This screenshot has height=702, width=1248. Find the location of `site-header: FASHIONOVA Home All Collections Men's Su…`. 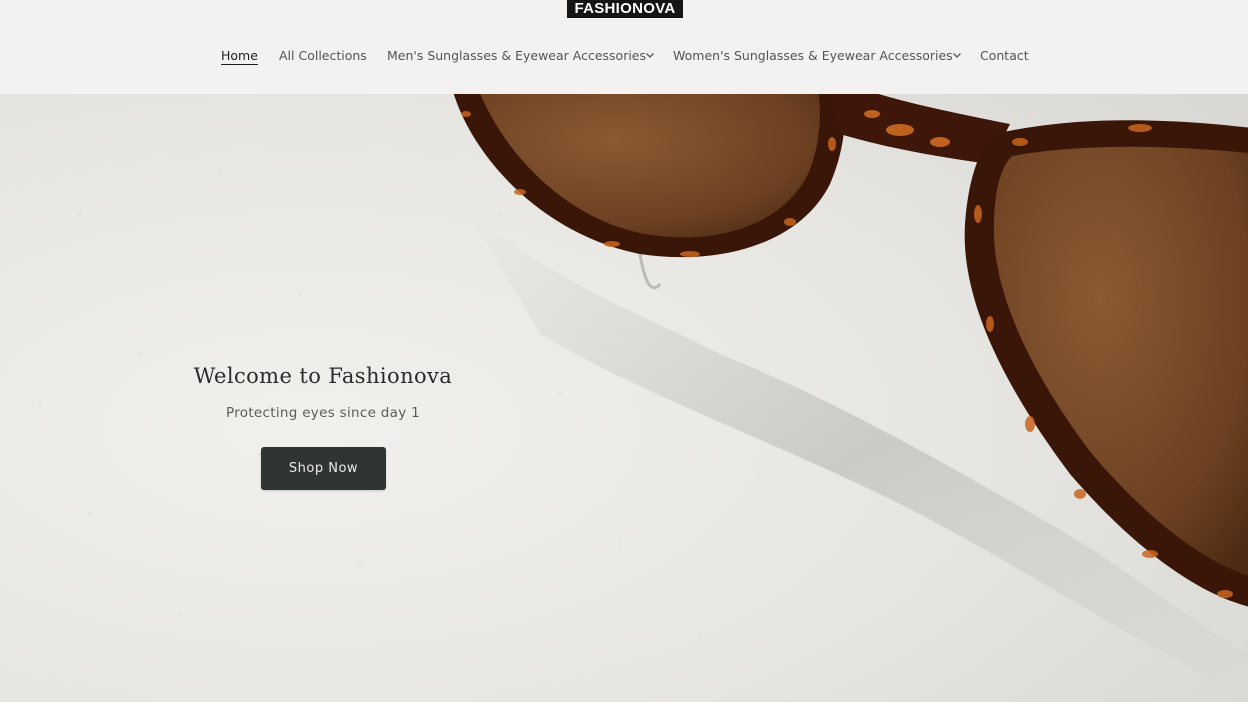

site-header: FASHIONOVA Home All Collections Men's Su… is located at coordinates (624, 47).